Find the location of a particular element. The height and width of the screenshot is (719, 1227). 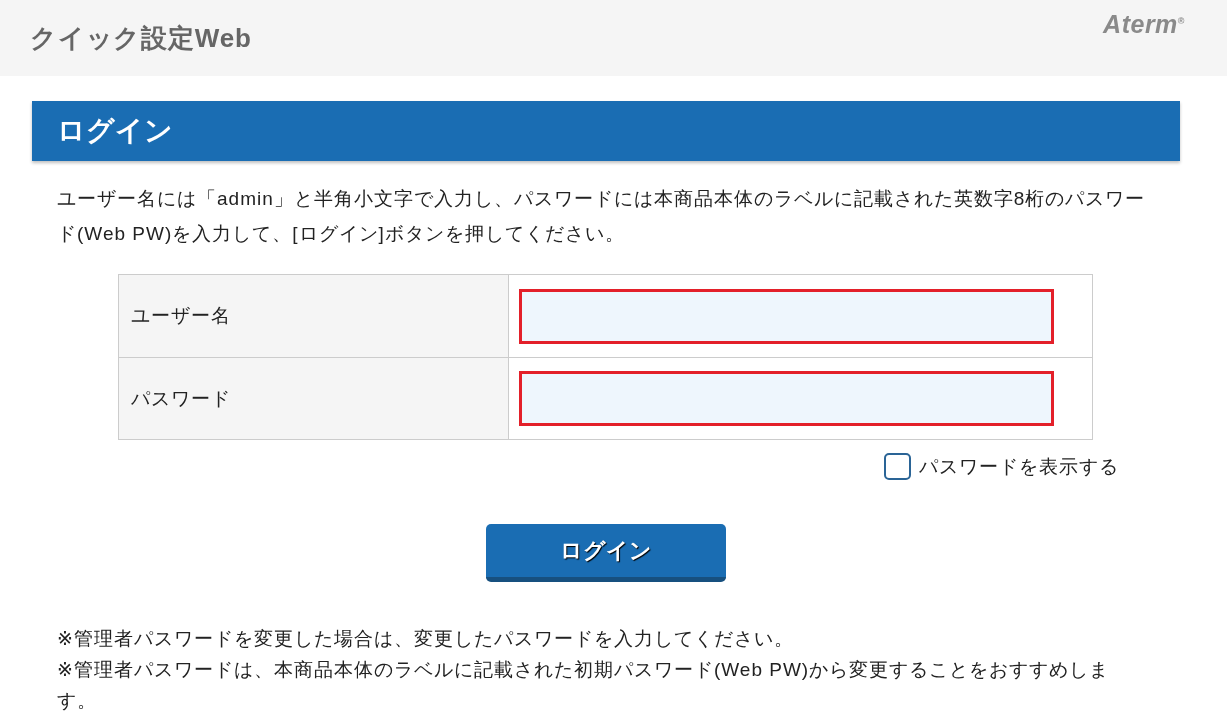

app-title: クイック設定Web is located at coordinates (141, 38).